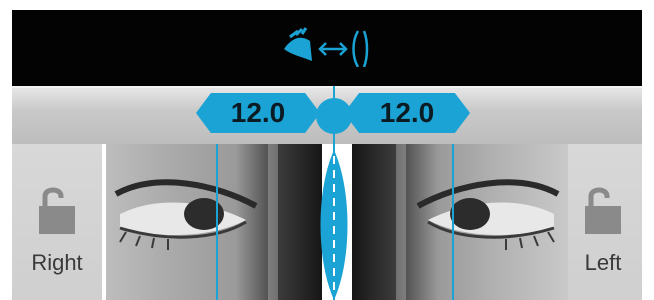 The height and width of the screenshot is (300, 654). Describe the element at coordinates (478, 222) in the screenshot. I see `left-eye-image` at that location.